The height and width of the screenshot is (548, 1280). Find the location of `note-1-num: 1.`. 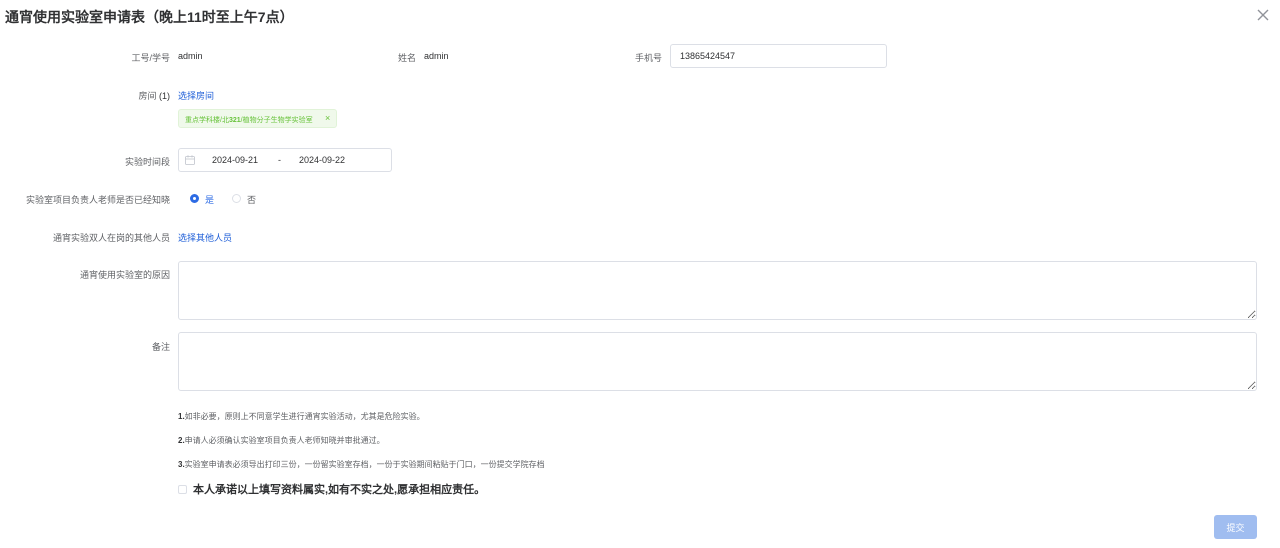

note-1-num: 1. is located at coordinates (181, 416).